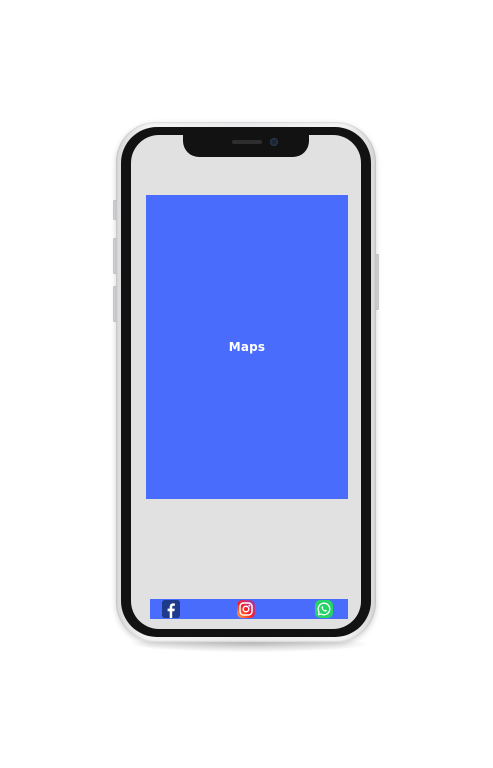  Describe the element at coordinates (274, 142) in the screenshot. I see `front-camera` at that location.